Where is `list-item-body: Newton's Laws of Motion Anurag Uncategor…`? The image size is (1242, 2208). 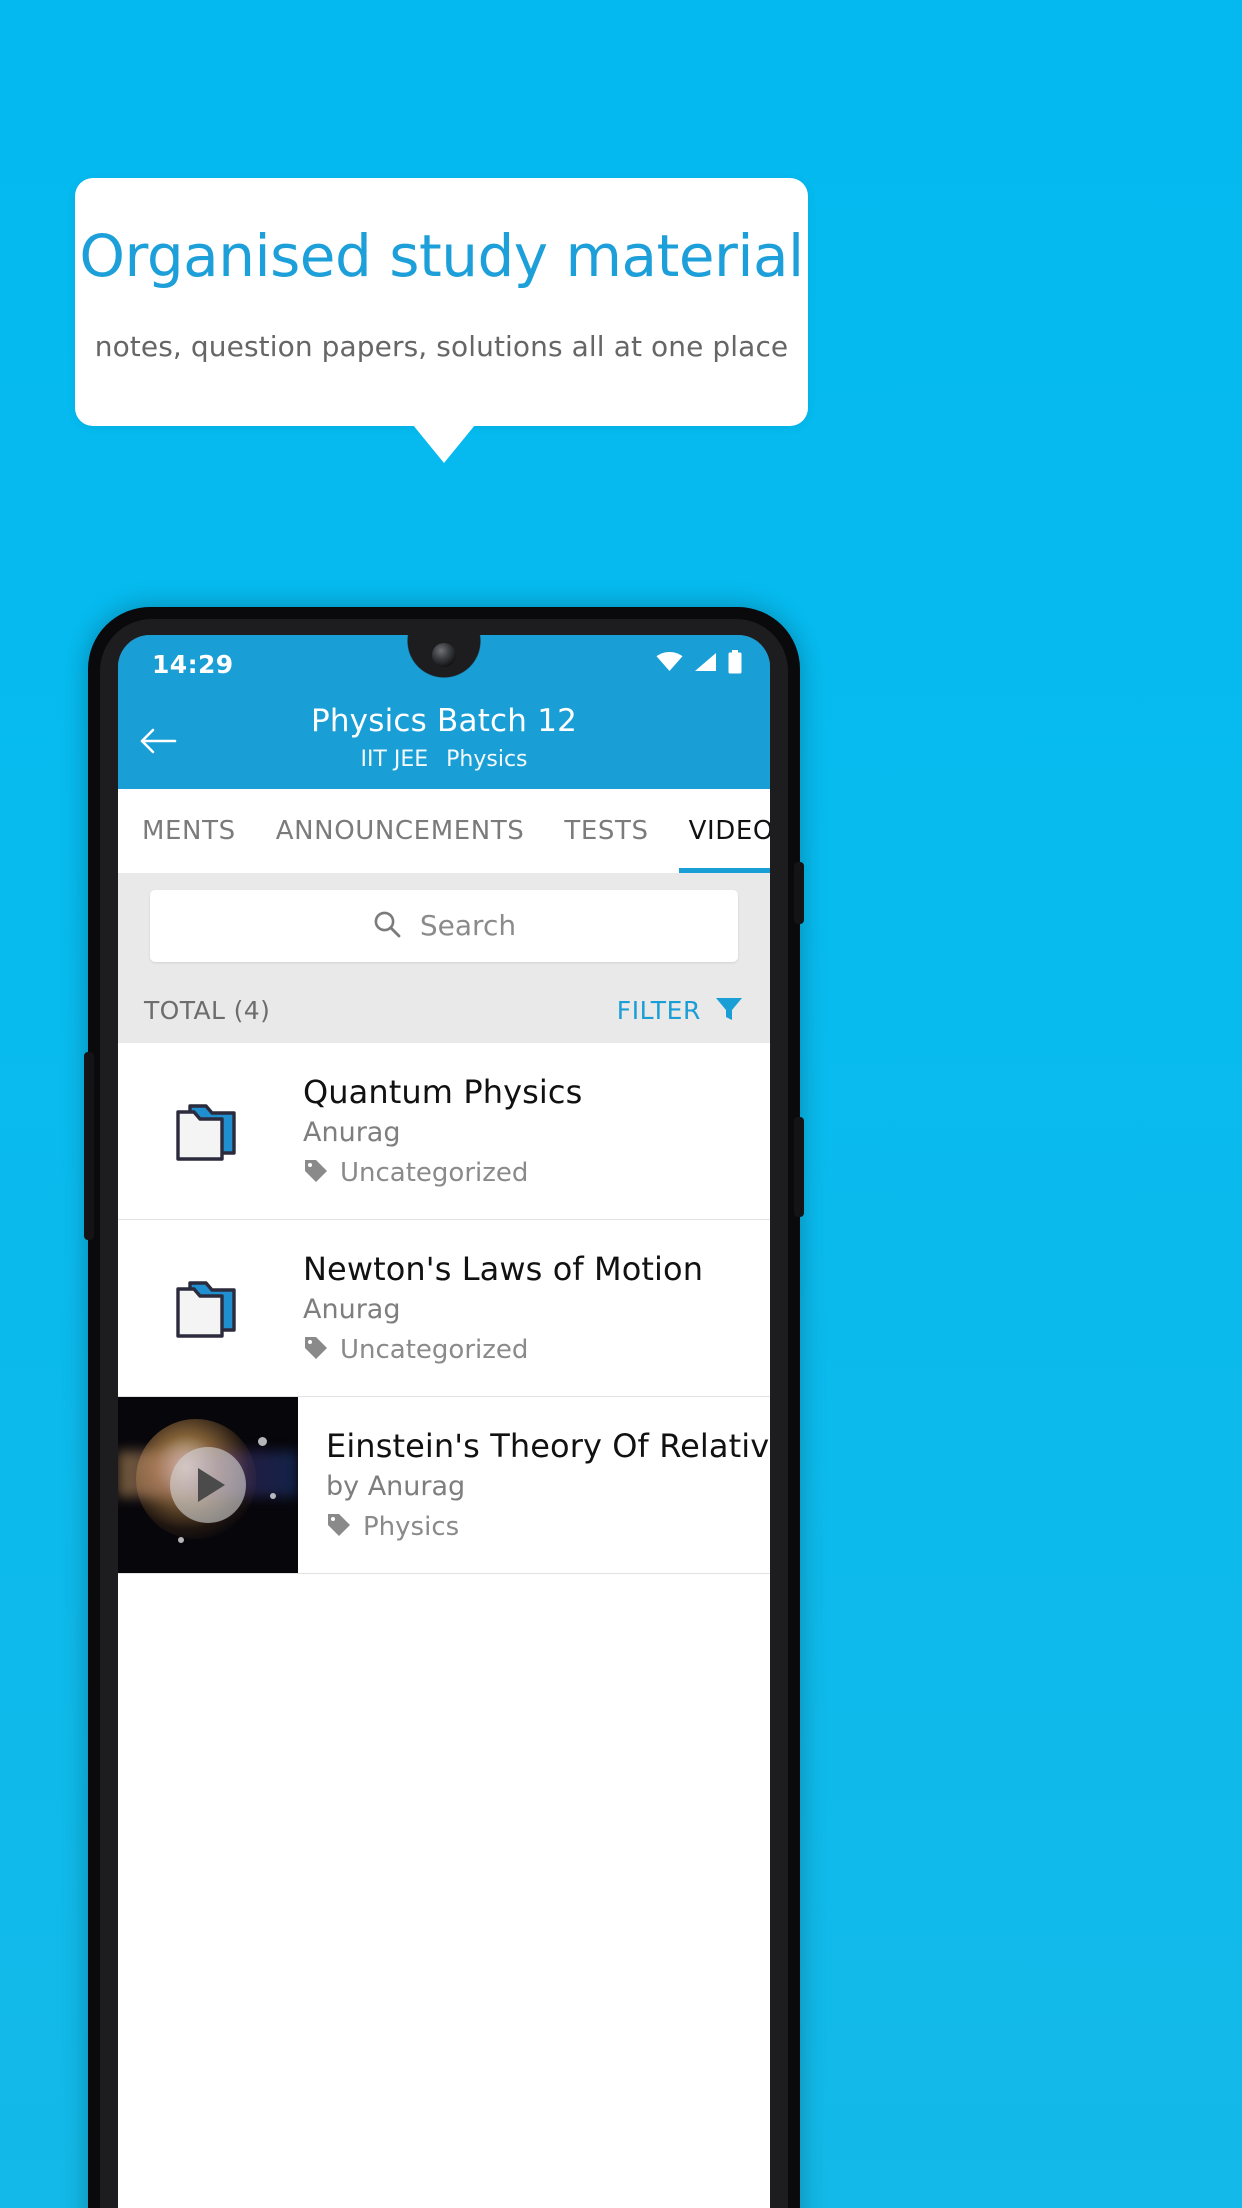
list-item-body: Newton's Laws of Motion Anurag Uncategor… is located at coordinates (512, 1308).